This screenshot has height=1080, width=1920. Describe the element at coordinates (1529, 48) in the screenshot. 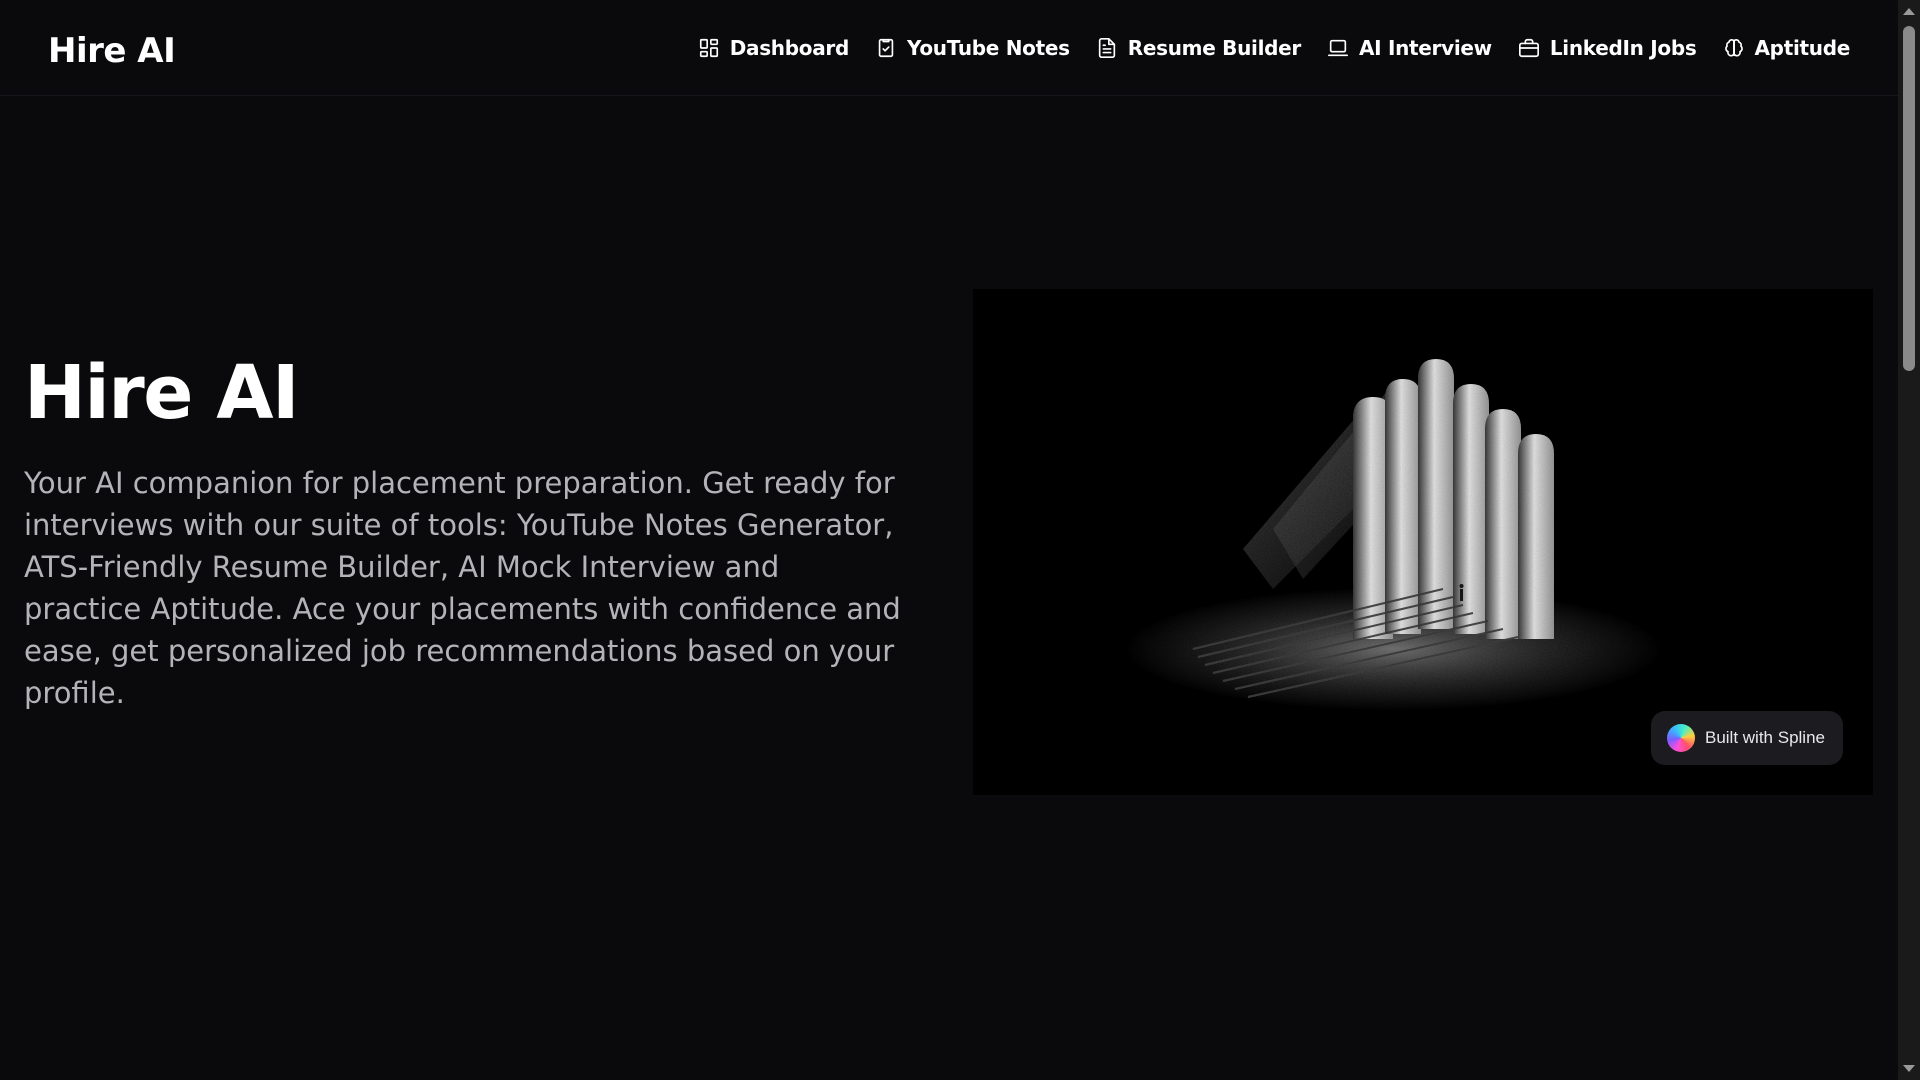

I see `briefcase-icon` at that location.